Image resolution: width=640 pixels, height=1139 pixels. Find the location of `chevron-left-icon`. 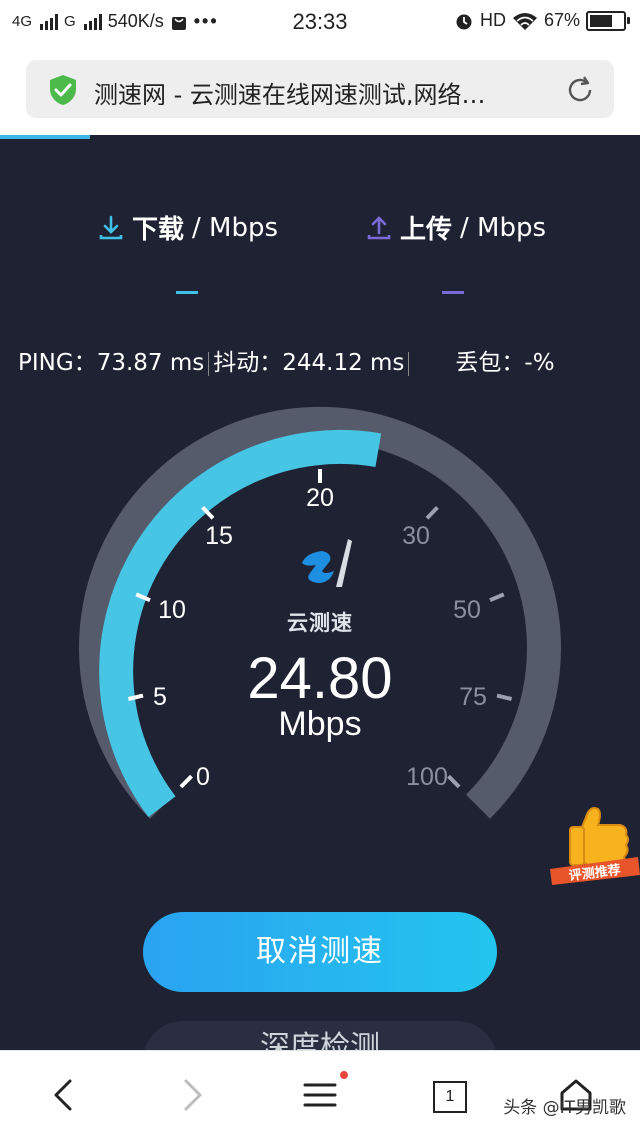

chevron-left-icon is located at coordinates (63, 1095).